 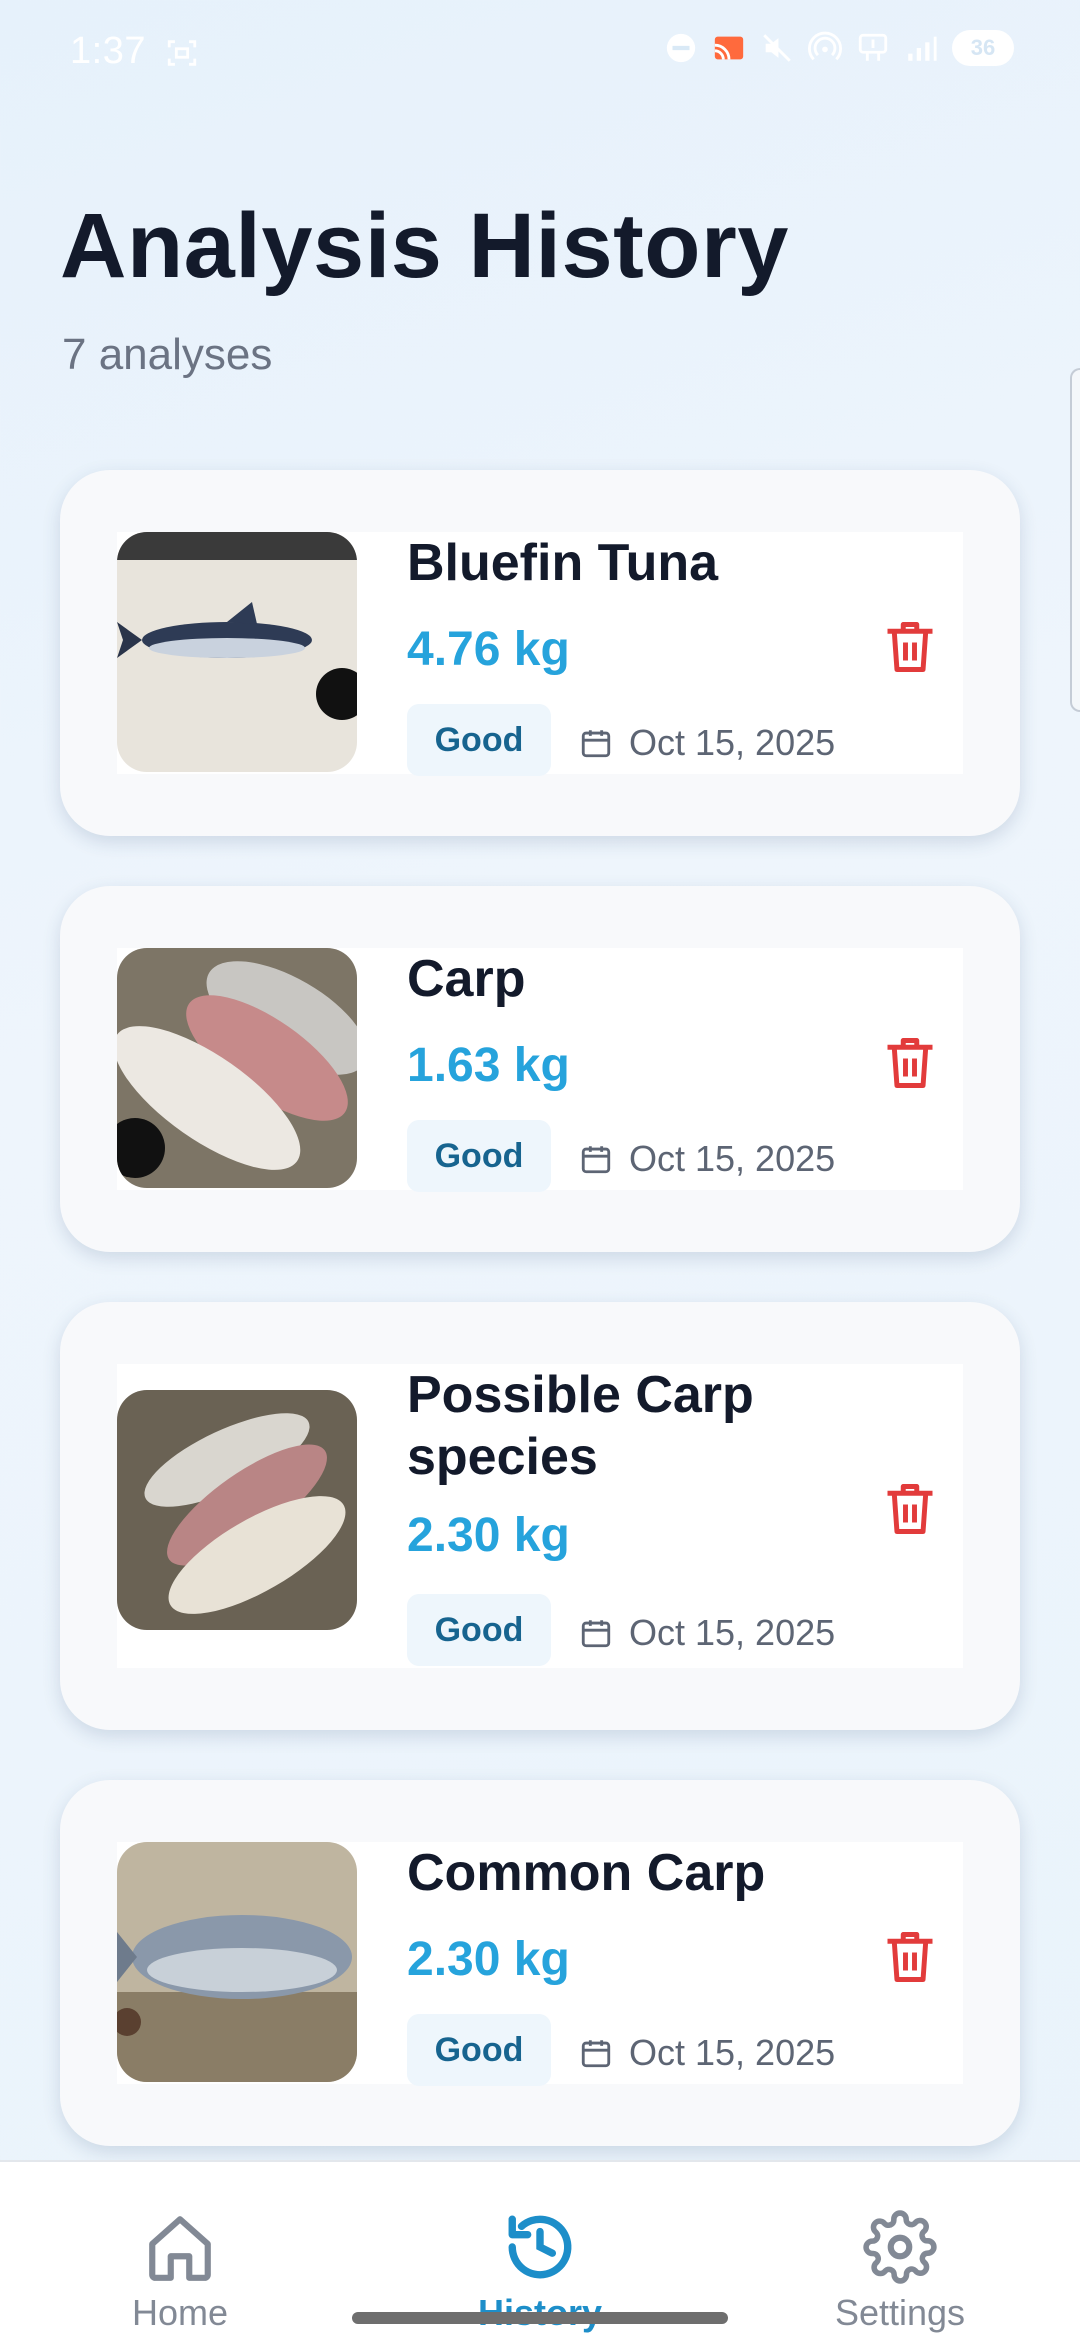 I want to click on status-bar: 1:37 36, so click(x=540, y=52).